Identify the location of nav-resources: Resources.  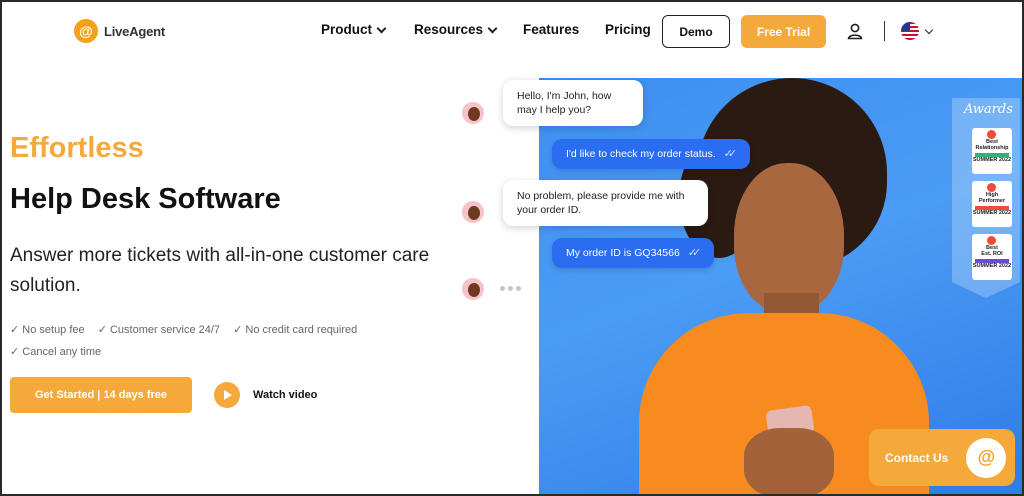
(456, 29).